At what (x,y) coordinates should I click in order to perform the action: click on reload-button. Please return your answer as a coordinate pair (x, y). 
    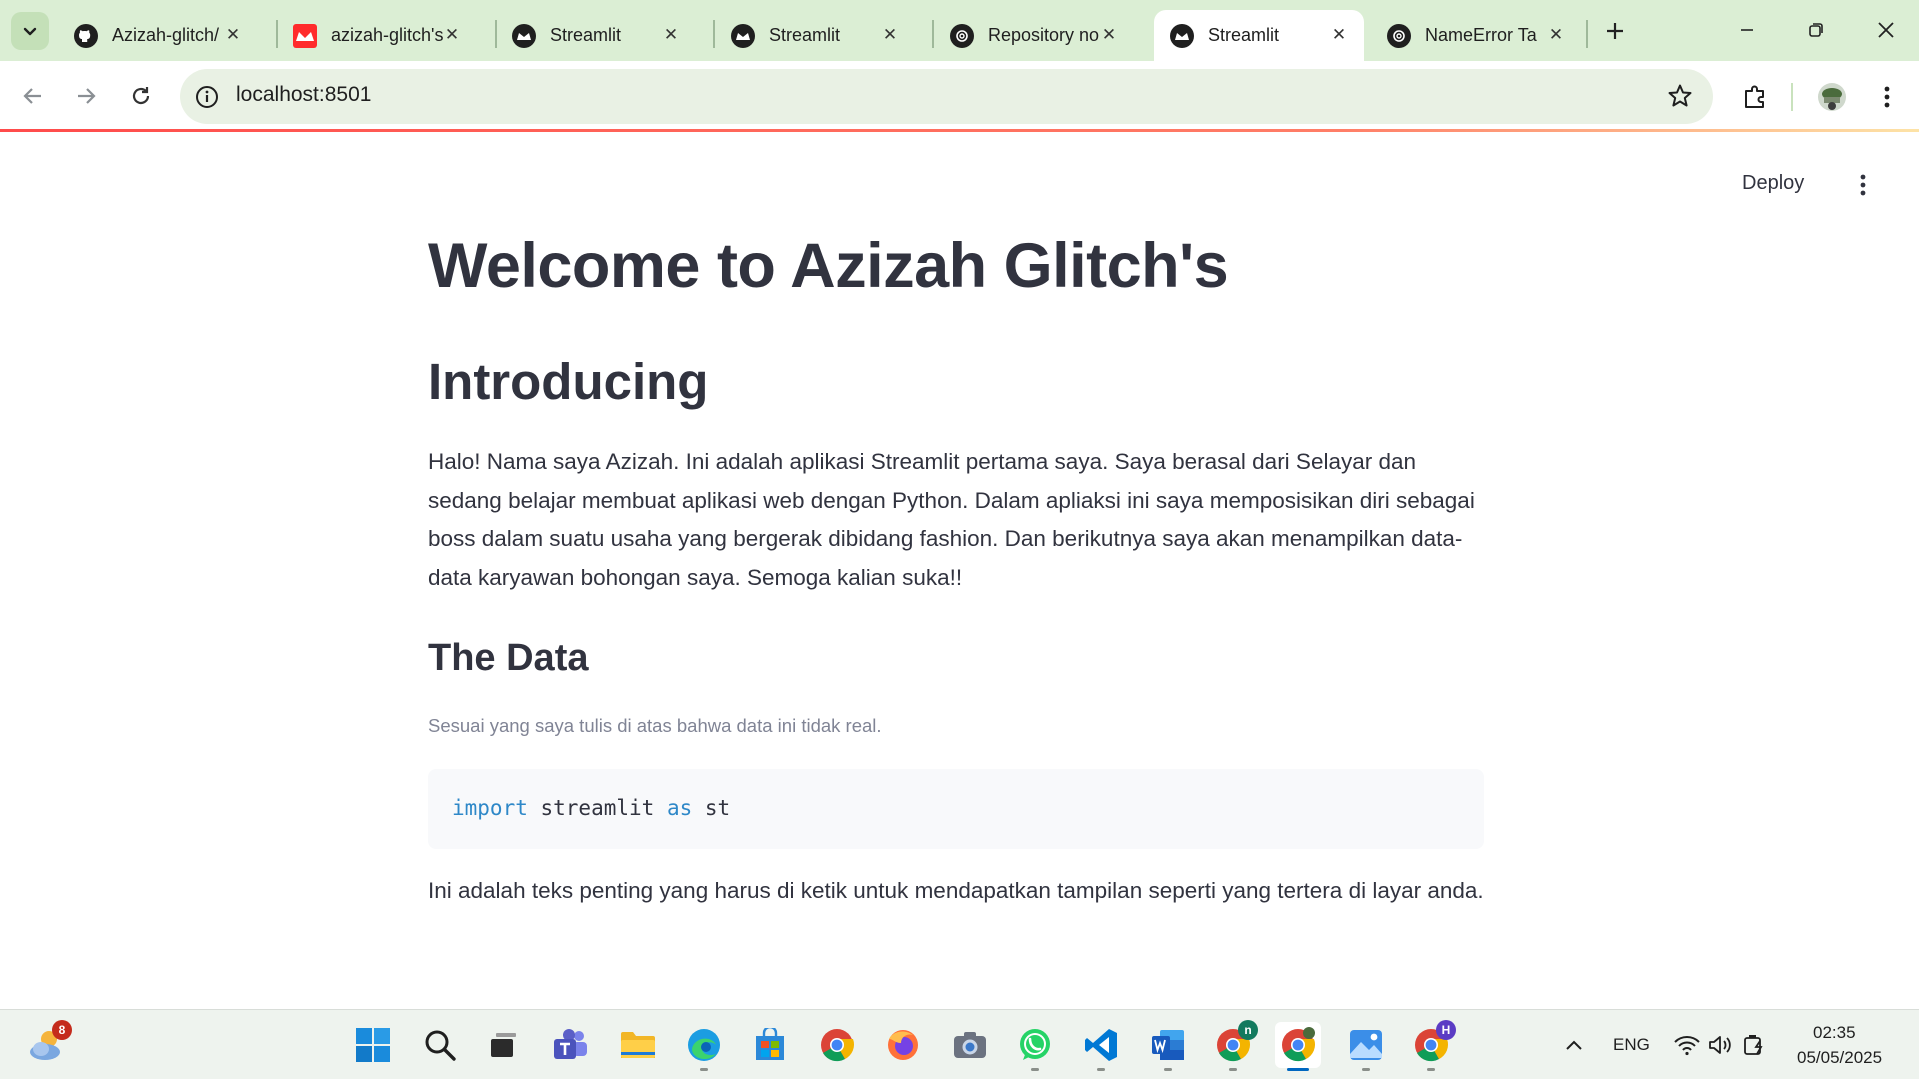
    Looking at the image, I should click on (141, 96).